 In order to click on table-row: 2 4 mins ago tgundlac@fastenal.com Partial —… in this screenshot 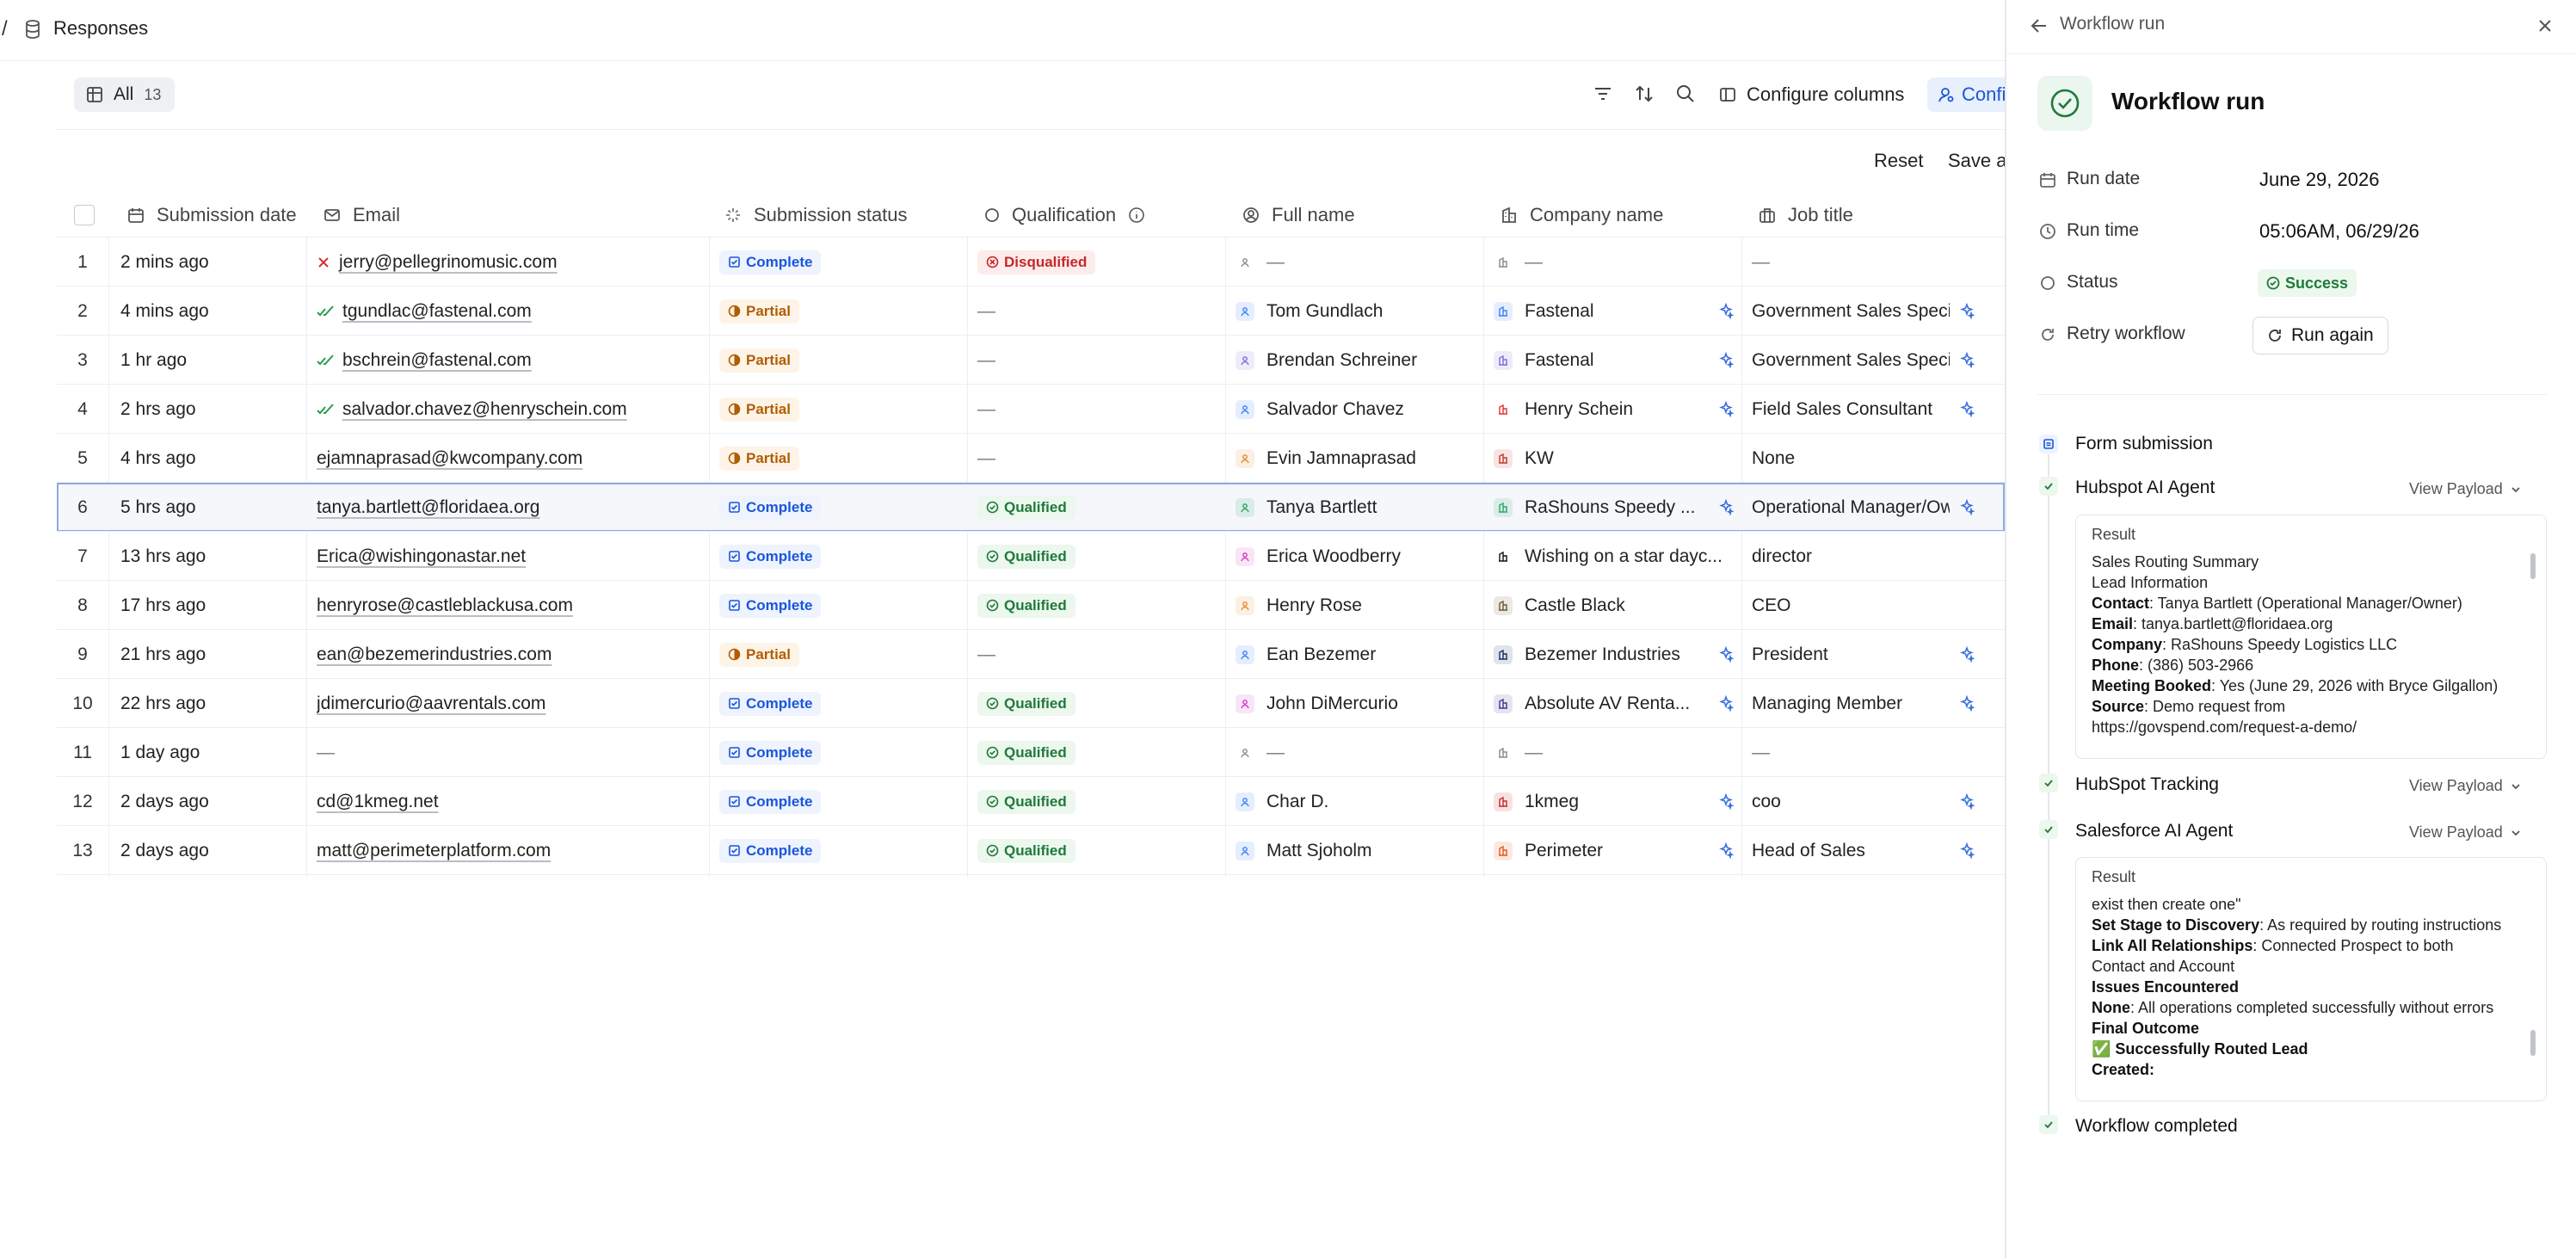, I will do `click(1031, 311)`.